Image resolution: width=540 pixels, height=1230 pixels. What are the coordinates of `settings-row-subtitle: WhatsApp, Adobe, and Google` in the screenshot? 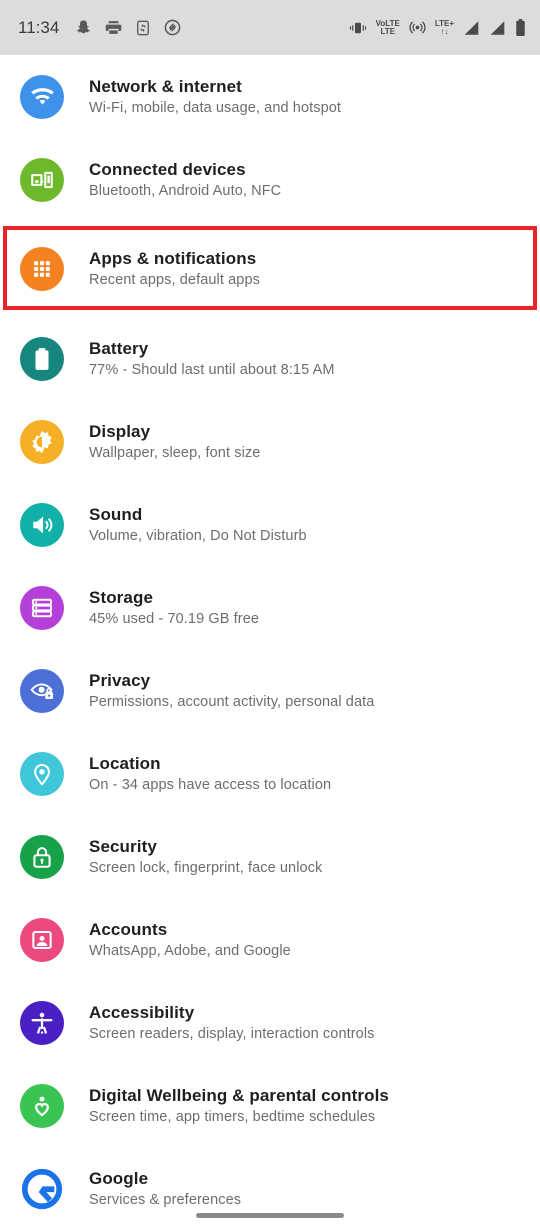 It's located at (190, 950).